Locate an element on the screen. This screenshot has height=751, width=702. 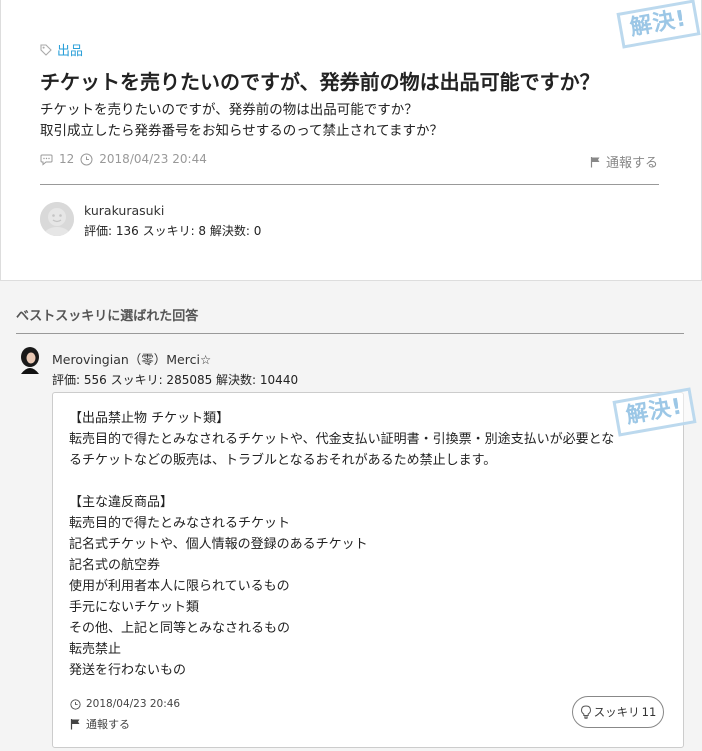
default-avatar-icon is located at coordinates (57, 219).